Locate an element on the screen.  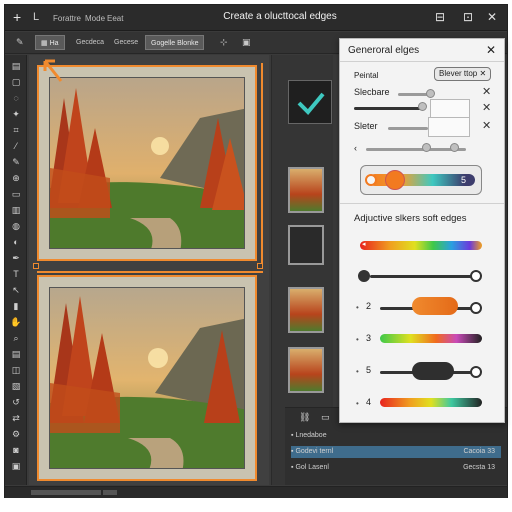
layer-name: Lnedaboe is located at coordinates (311, 435).